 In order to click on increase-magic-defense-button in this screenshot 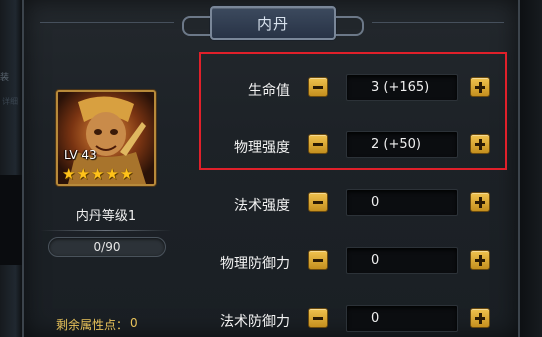, I will do `click(480, 318)`.